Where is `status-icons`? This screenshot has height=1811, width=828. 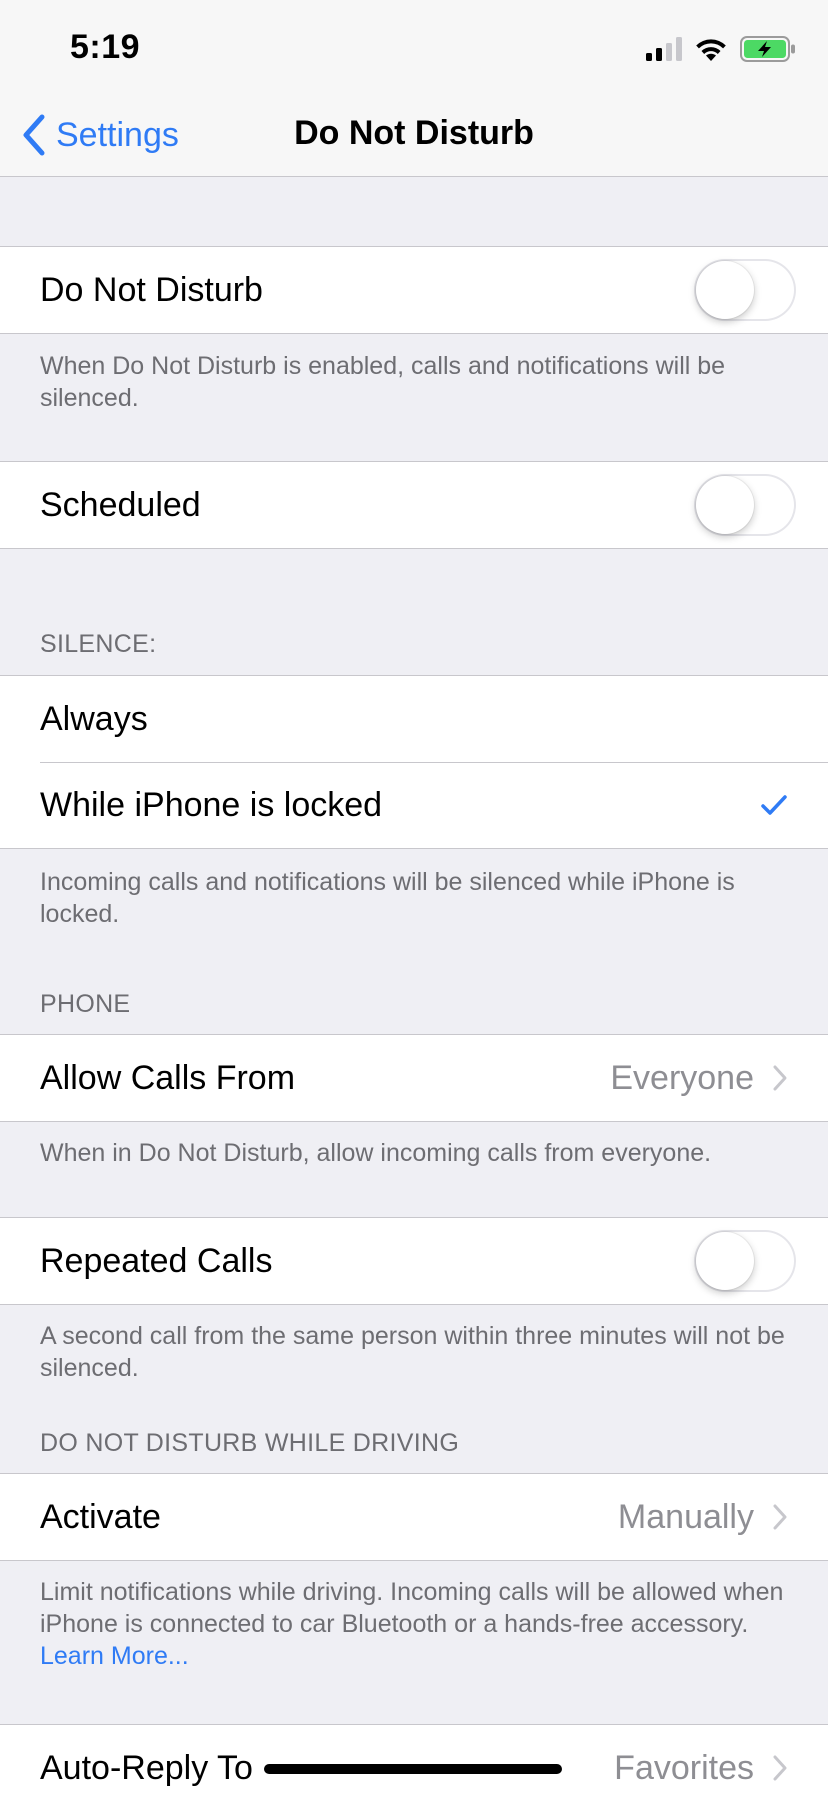
status-icons is located at coordinates (721, 49).